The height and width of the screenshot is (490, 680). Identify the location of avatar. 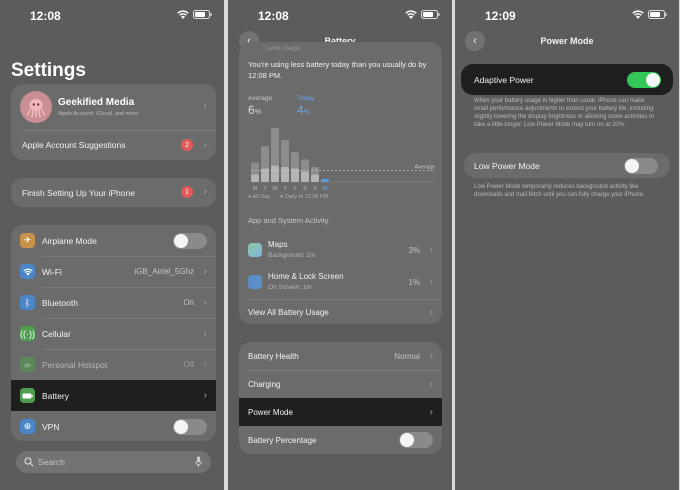
(36, 107).